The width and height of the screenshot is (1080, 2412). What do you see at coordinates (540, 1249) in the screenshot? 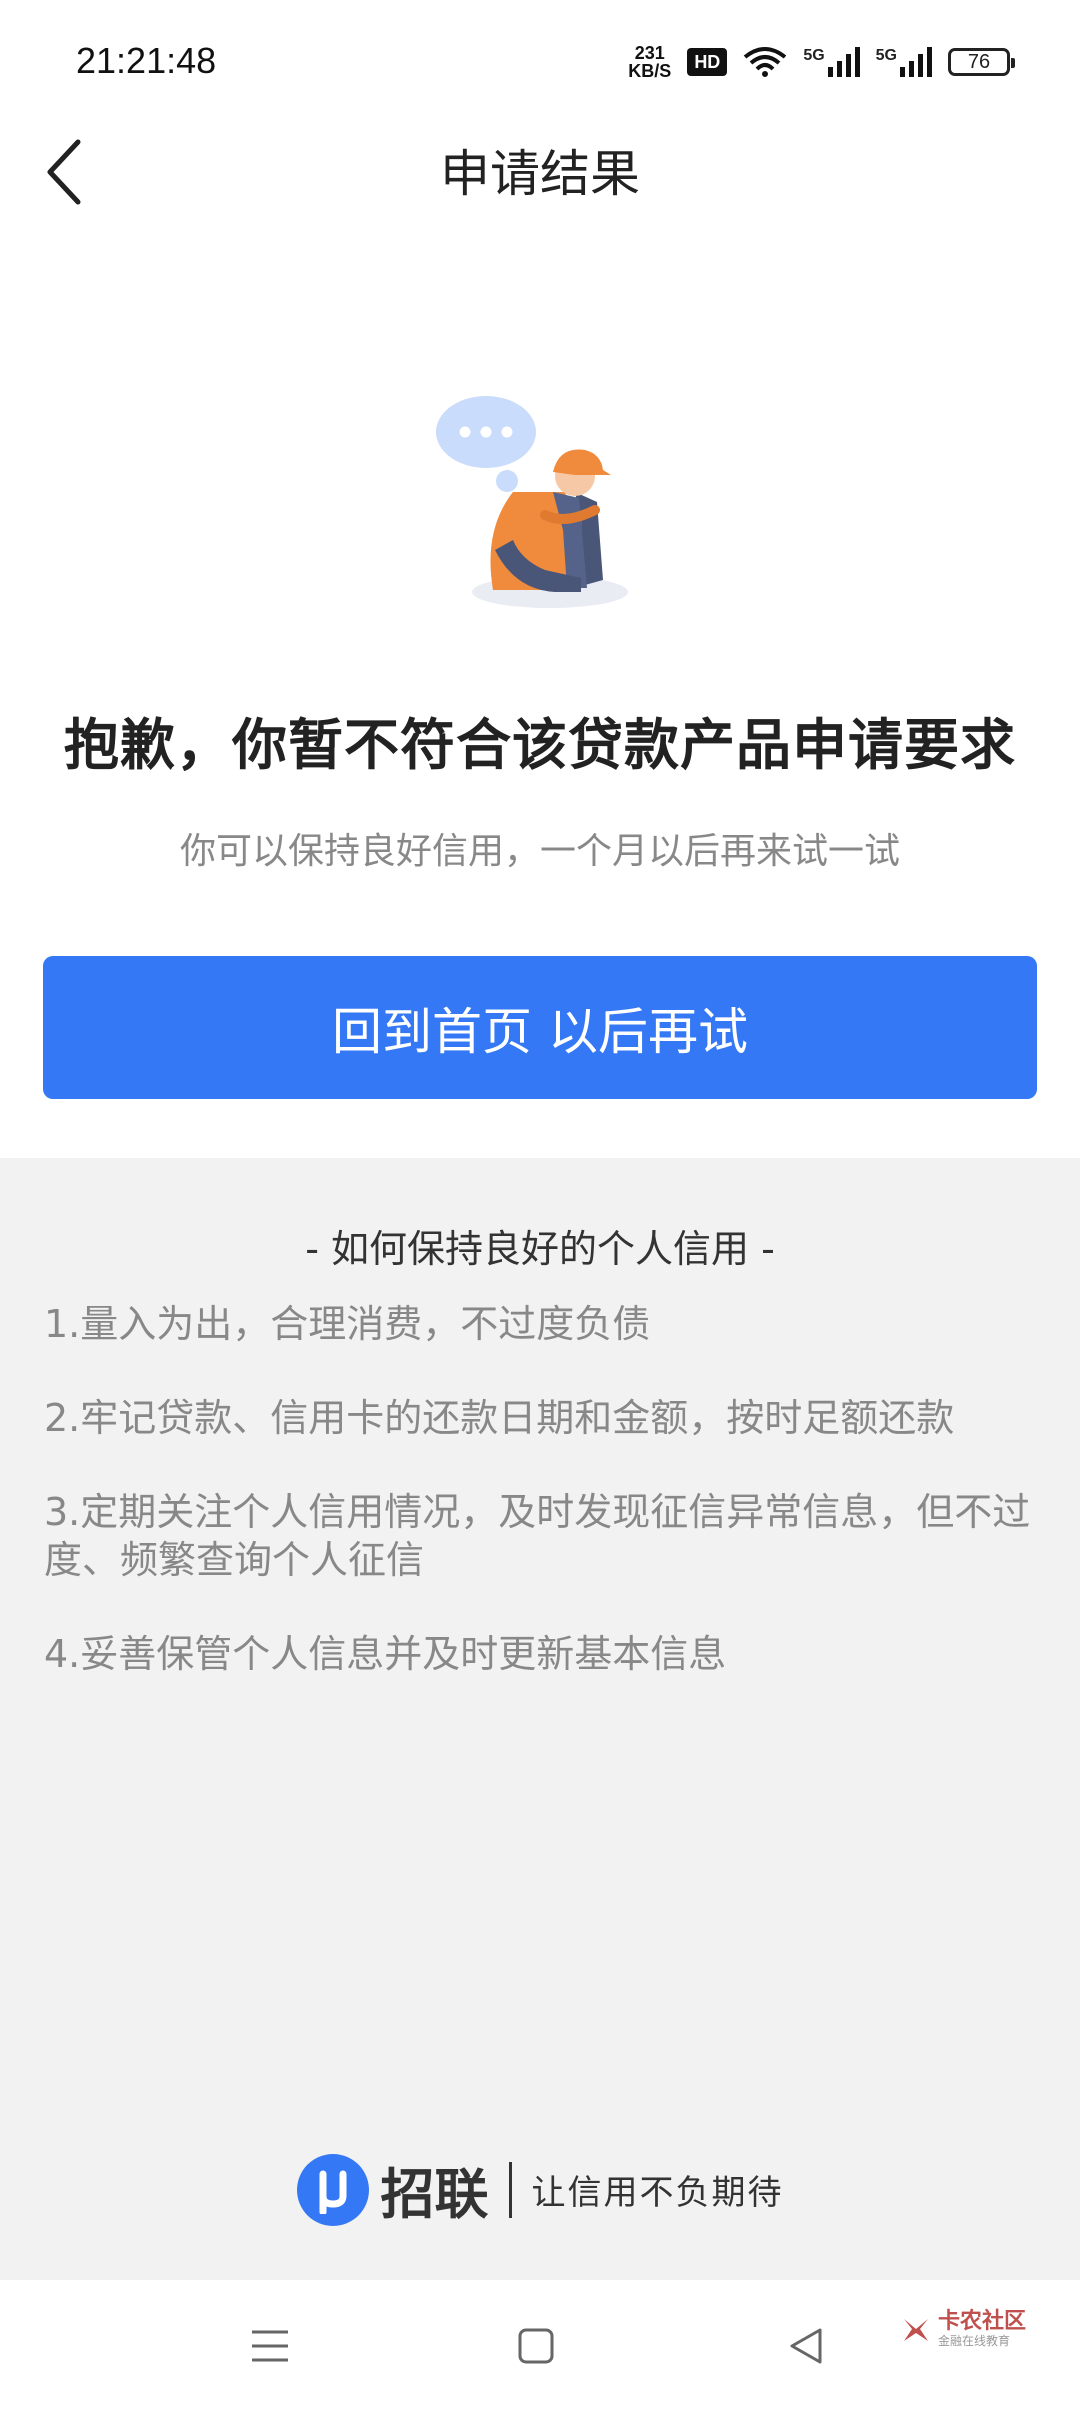
I see `tips-title: - 如何保持良好的个人信用 -` at bounding box center [540, 1249].